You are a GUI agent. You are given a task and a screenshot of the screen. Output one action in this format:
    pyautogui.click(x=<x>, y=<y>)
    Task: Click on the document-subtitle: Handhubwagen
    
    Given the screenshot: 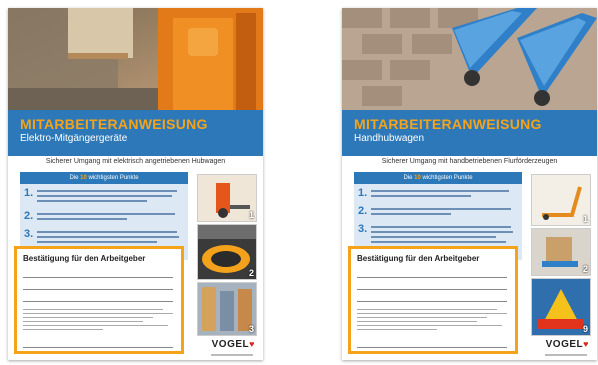 What is the action you would take?
    pyautogui.click(x=389, y=138)
    